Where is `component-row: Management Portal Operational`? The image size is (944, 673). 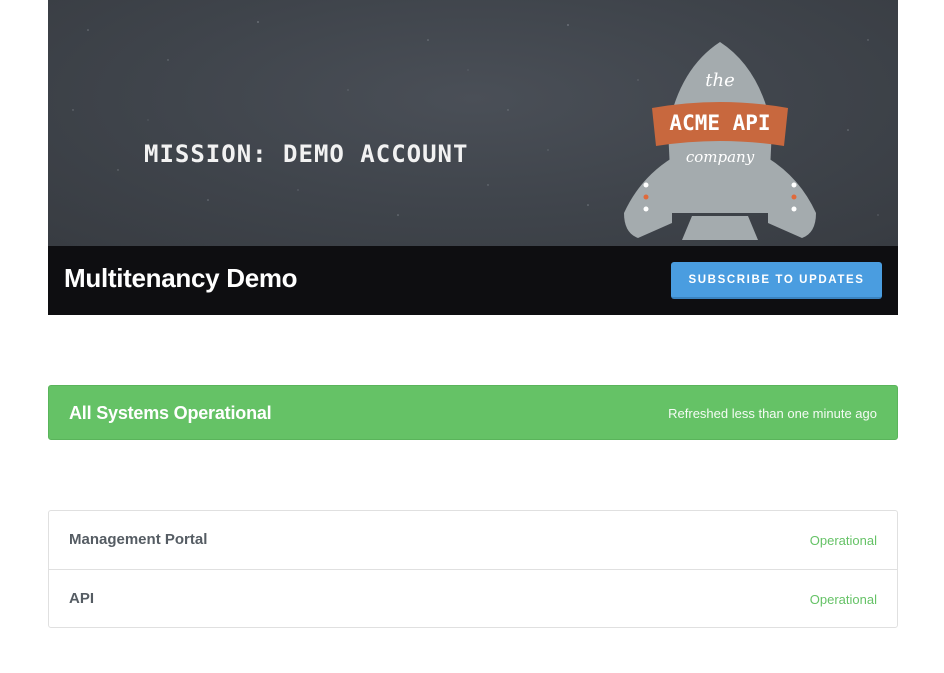 component-row: Management Portal Operational is located at coordinates (473, 540).